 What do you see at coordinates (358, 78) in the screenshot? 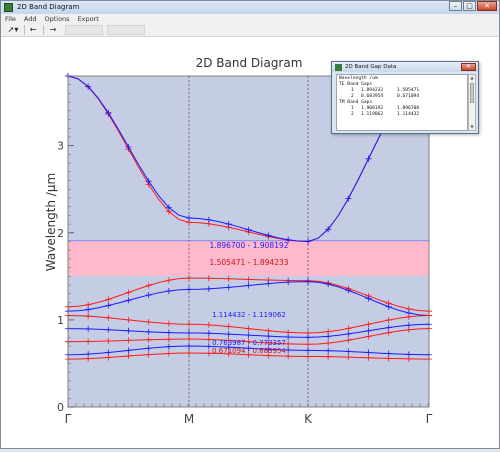
I see `gap-data-cell: Wavelength /um` at bounding box center [358, 78].